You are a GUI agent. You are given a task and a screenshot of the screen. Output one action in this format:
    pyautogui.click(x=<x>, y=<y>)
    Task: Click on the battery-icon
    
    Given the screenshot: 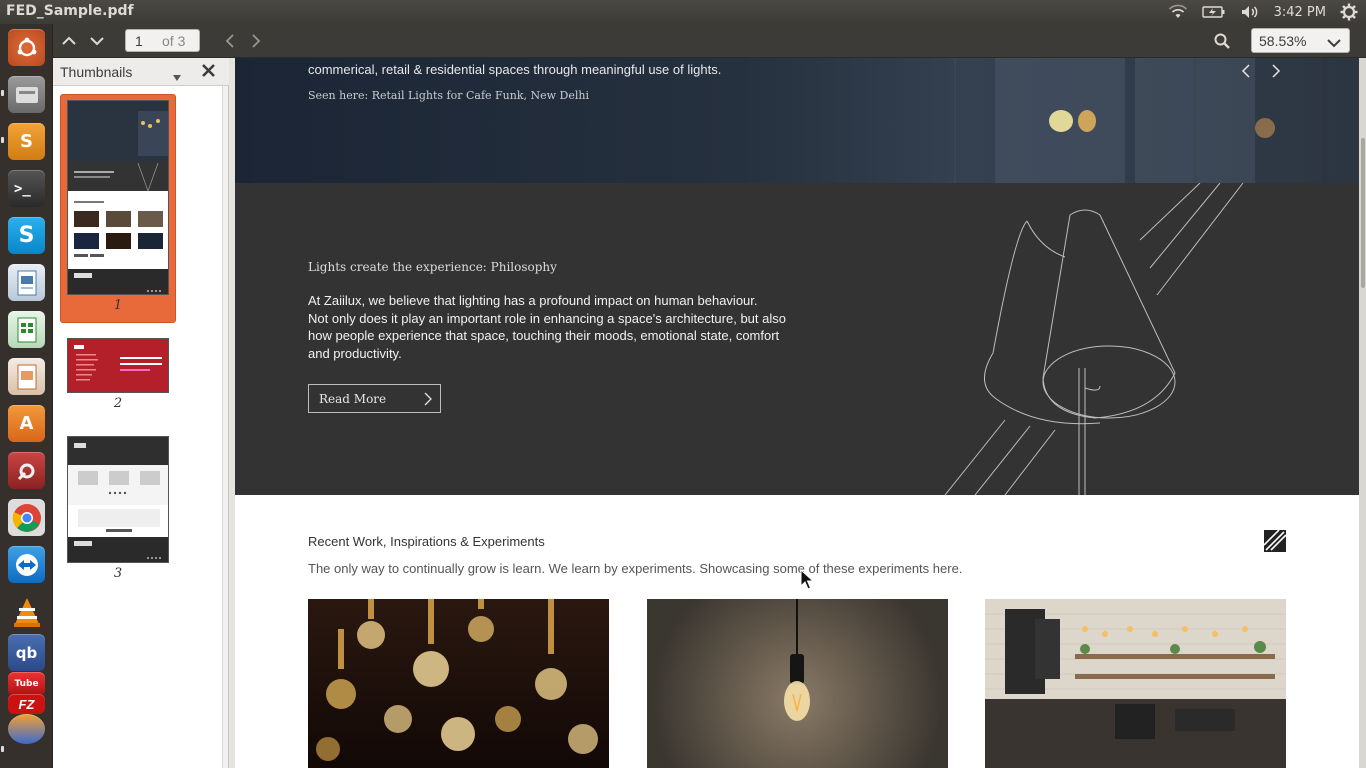 What is the action you would take?
    pyautogui.click(x=1213, y=12)
    